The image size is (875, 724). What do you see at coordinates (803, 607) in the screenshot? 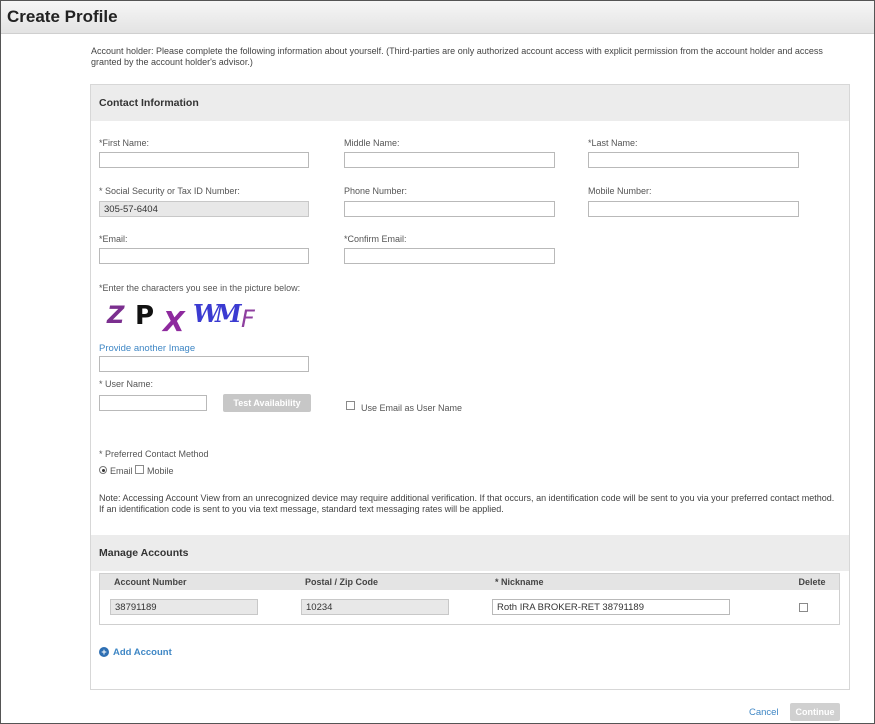
I see `delete-account-checkbox` at bounding box center [803, 607].